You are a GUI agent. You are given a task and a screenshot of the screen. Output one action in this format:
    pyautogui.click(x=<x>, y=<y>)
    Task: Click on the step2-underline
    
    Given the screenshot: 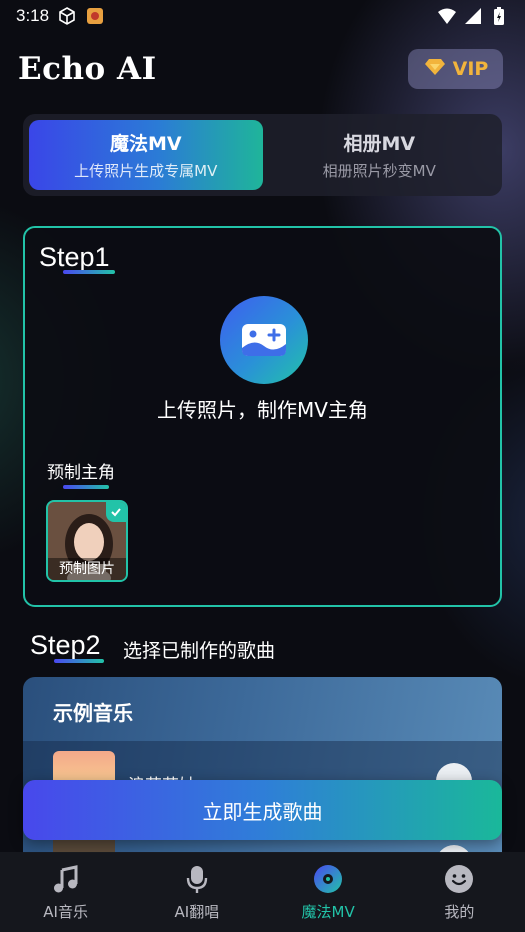 What is the action you would take?
    pyautogui.click(x=79, y=661)
    